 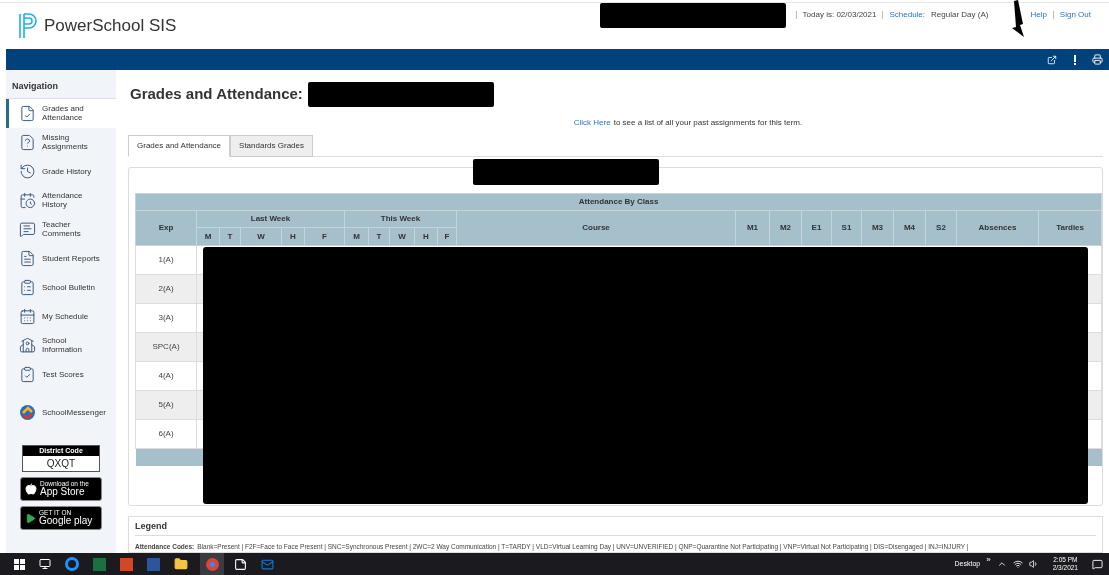 What do you see at coordinates (941, 228) in the screenshot?
I see `column-header: S2` at bounding box center [941, 228].